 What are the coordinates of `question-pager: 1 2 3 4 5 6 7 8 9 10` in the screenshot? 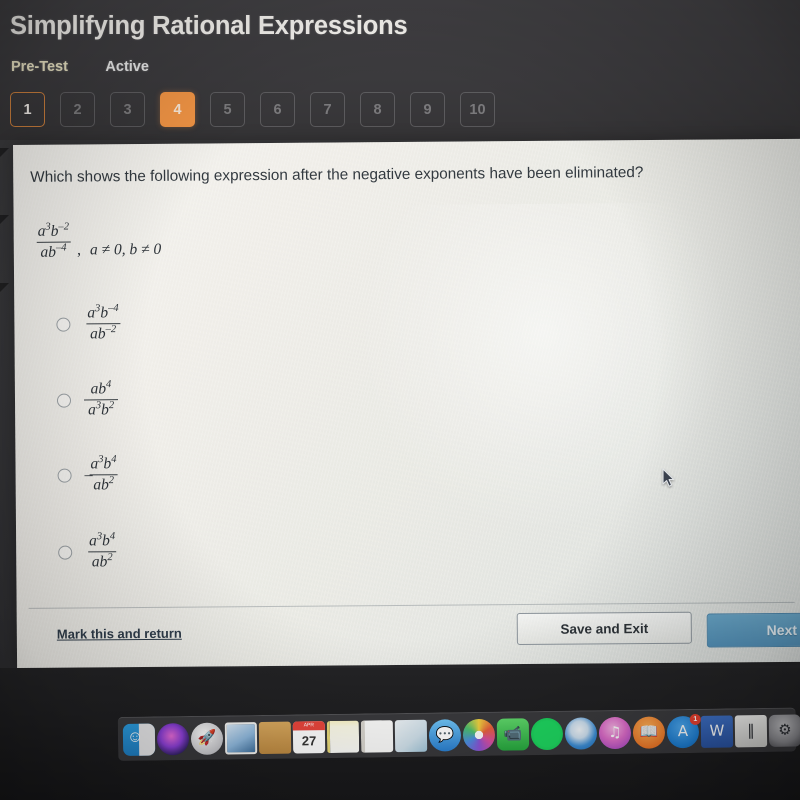 It's located at (252, 109).